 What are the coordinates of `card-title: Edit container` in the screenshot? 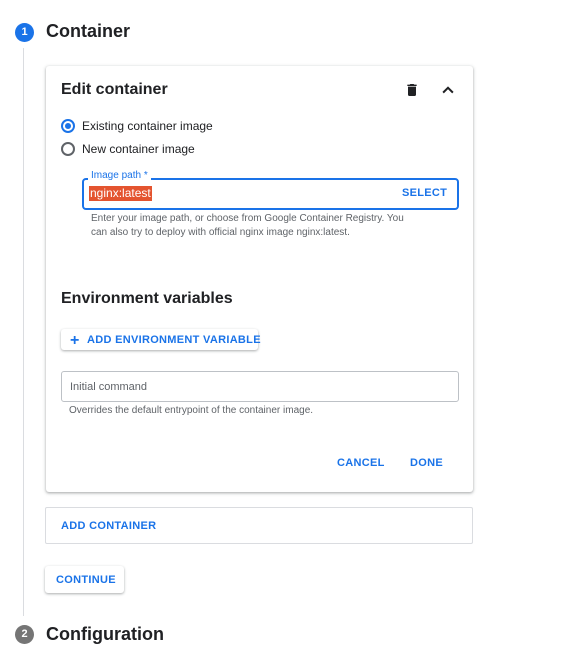 It's located at (114, 89).